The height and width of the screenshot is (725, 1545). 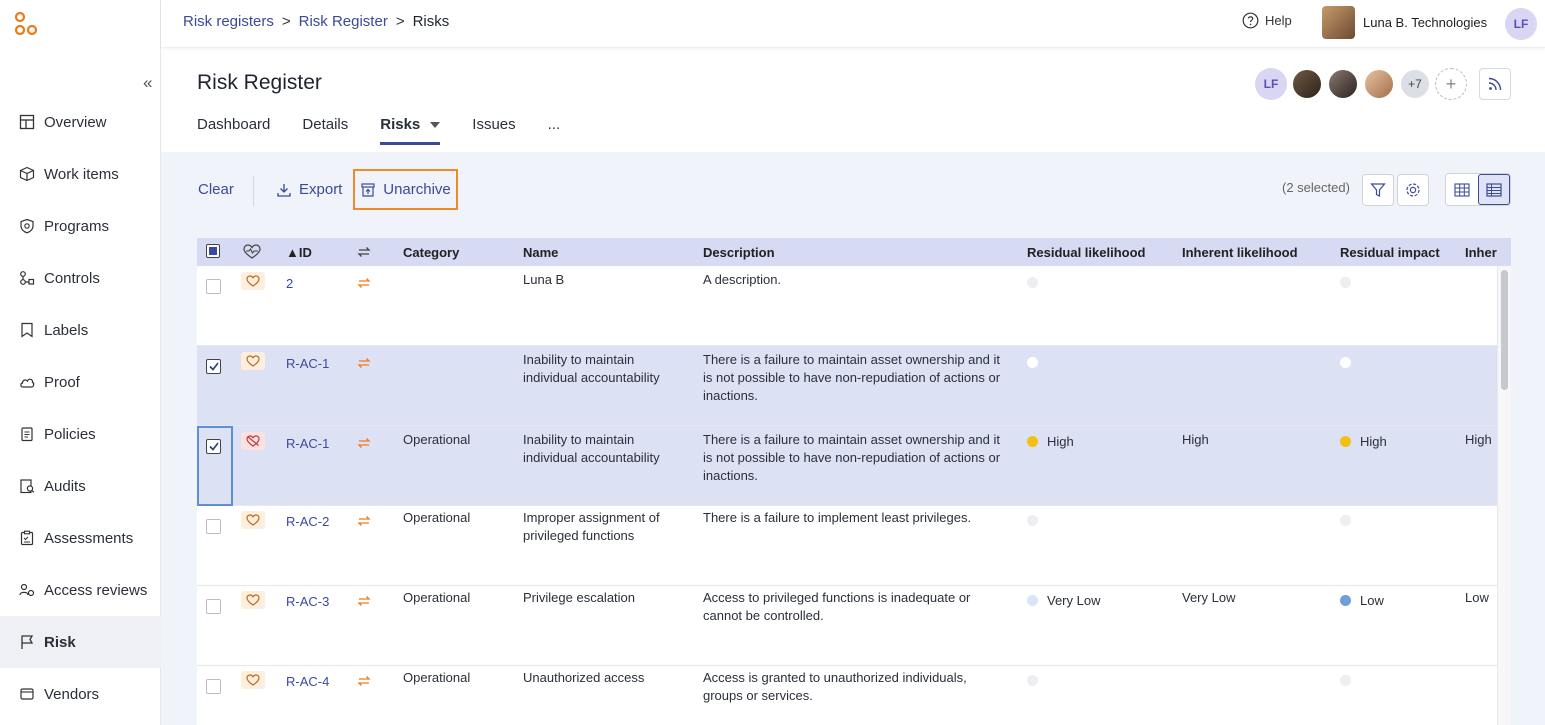 I want to click on grid-view-button, so click(x=1462, y=189).